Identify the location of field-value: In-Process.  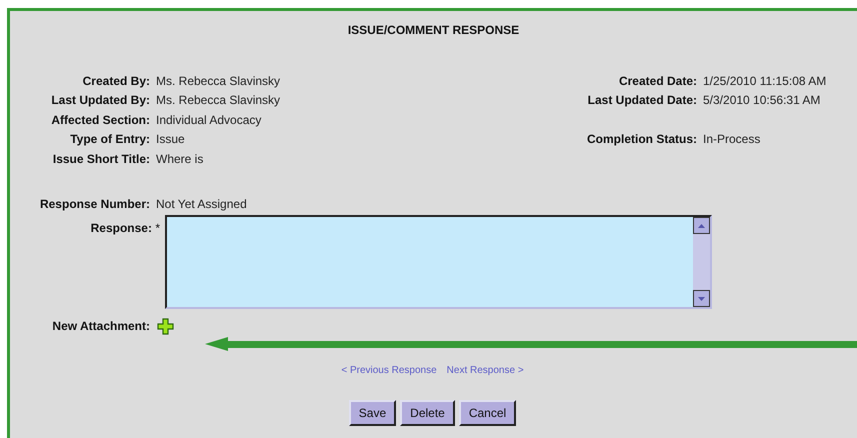
(731, 139).